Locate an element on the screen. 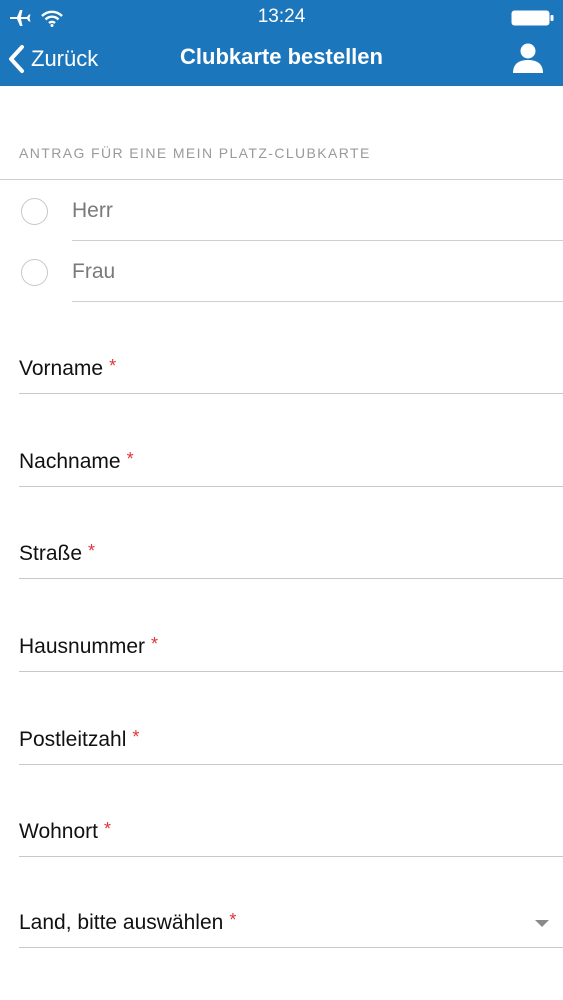  app-header: 13:24 Zurück Clubkarte bestellen is located at coordinates (281, 43).